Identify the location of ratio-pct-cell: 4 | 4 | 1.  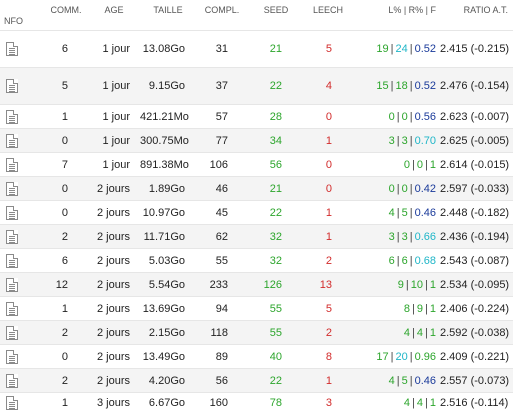
(398, 333).